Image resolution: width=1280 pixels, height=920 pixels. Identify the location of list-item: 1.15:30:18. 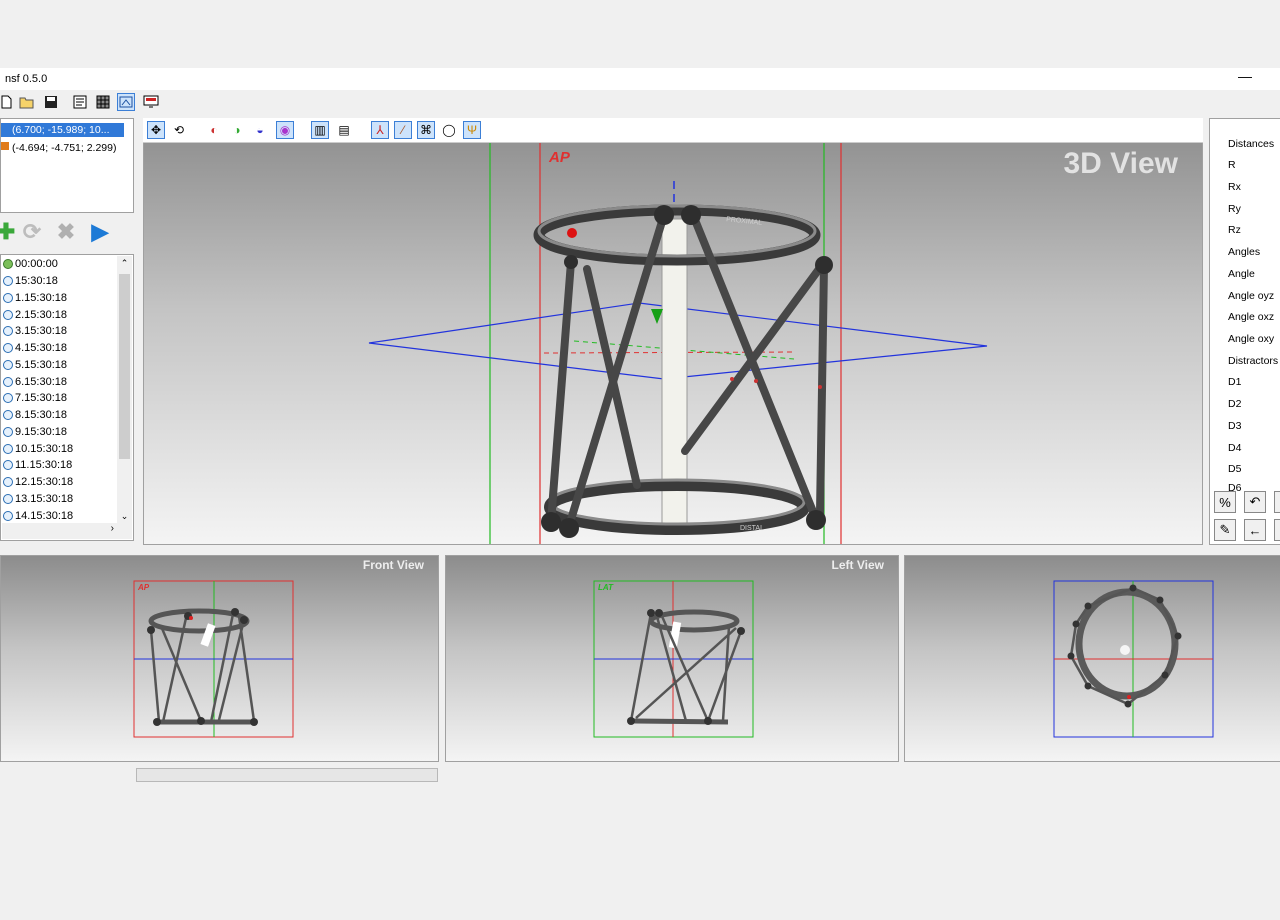
(35, 298).